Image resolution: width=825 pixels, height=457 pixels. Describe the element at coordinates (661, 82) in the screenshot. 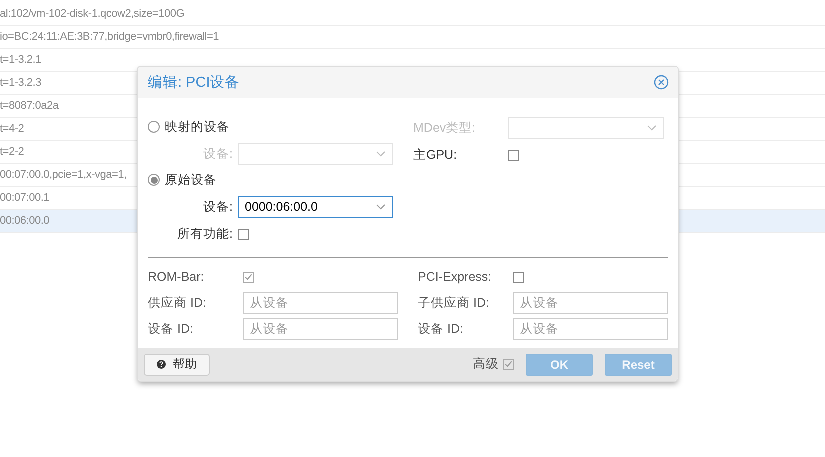

I see `close-icon` at that location.